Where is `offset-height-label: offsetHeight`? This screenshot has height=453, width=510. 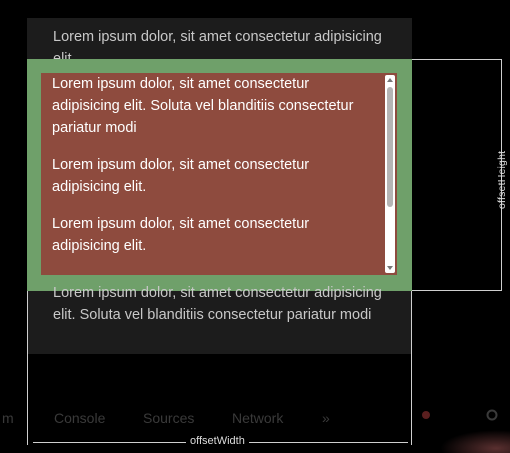 offset-height-label: offsetHeight is located at coordinates (502, 180).